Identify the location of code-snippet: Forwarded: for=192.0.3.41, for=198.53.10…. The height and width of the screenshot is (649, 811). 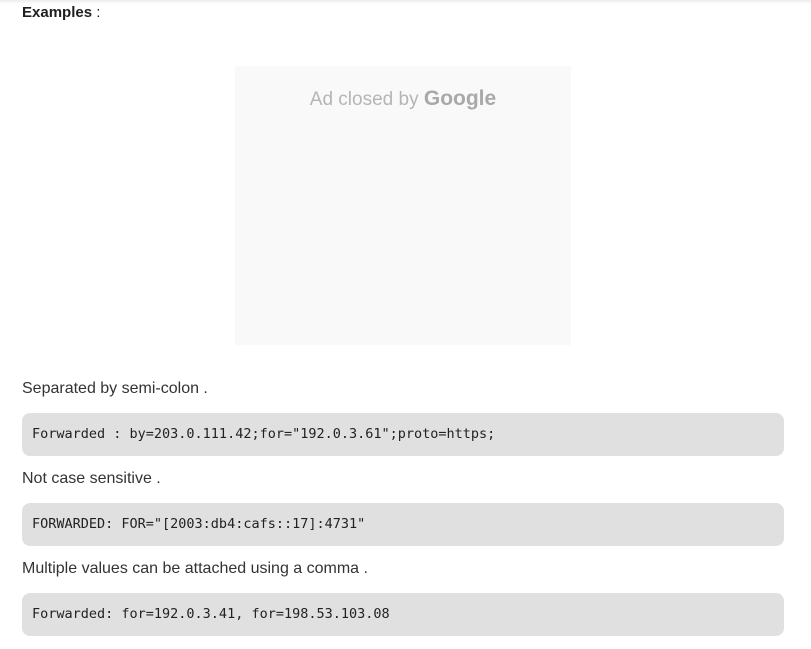
(211, 614).